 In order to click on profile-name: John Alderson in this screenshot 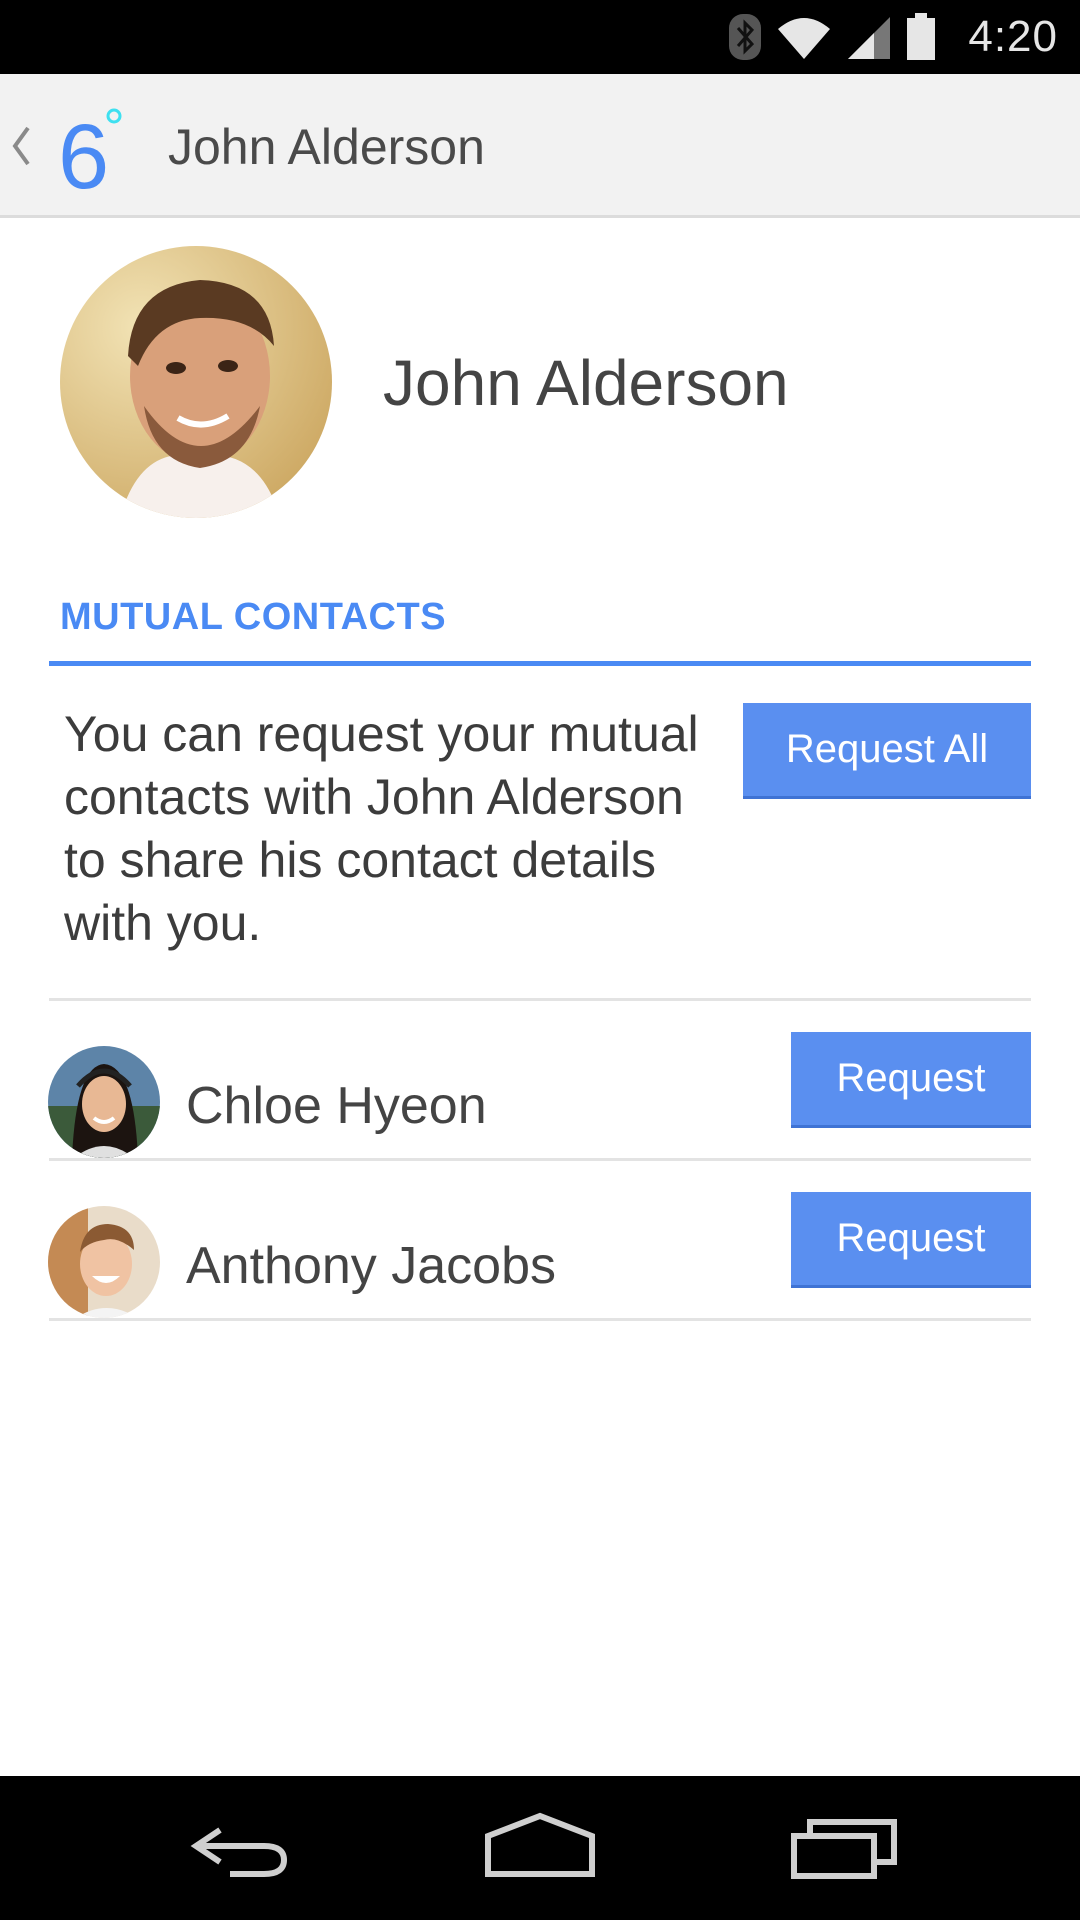, I will do `click(586, 383)`.